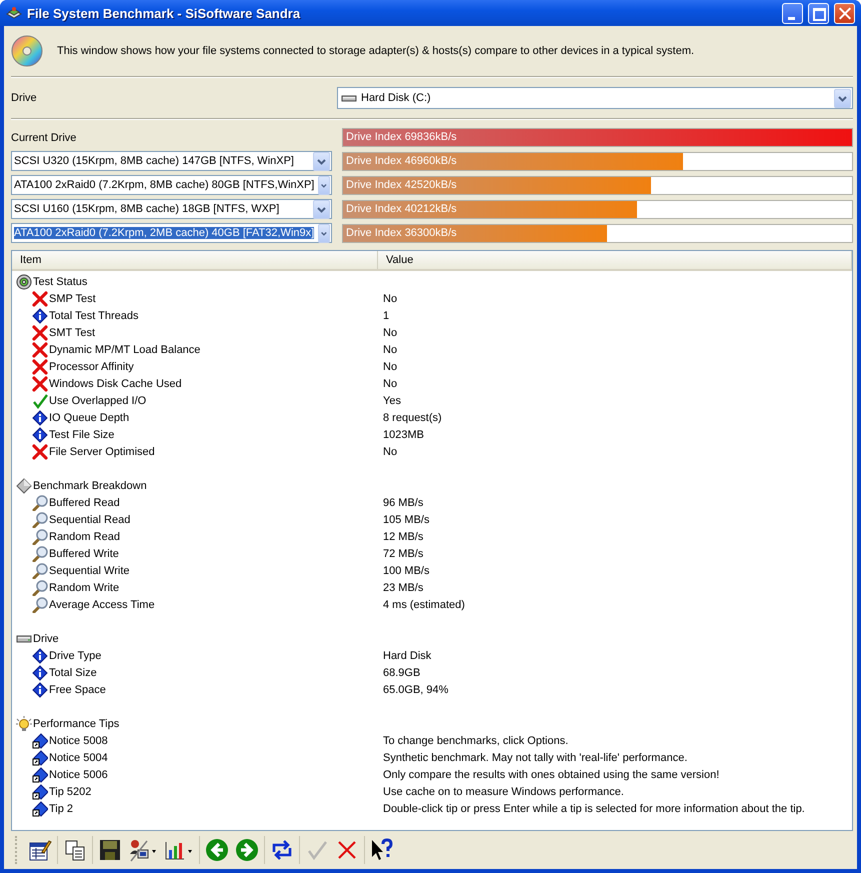 Image resolution: width=861 pixels, height=873 pixels. What do you see at coordinates (72, 298) in the screenshot?
I see `item-label: SMP Test` at bounding box center [72, 298].